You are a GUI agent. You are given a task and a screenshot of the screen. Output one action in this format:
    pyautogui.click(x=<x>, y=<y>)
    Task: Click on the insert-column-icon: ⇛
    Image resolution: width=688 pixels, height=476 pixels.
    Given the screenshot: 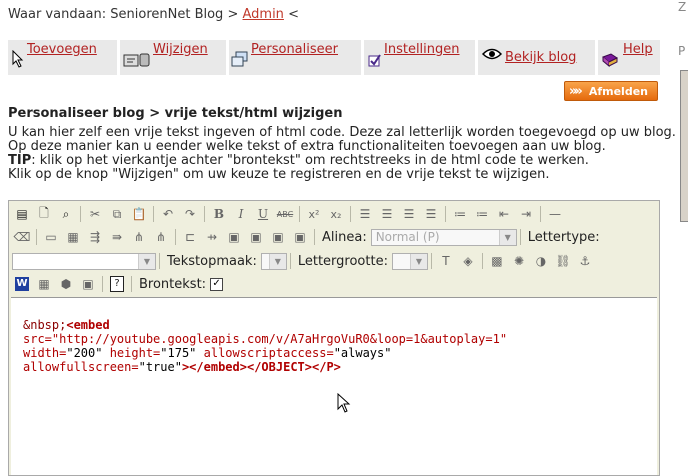 What is the action you would take?
    pyautogui.click(x=117, y=237)
    